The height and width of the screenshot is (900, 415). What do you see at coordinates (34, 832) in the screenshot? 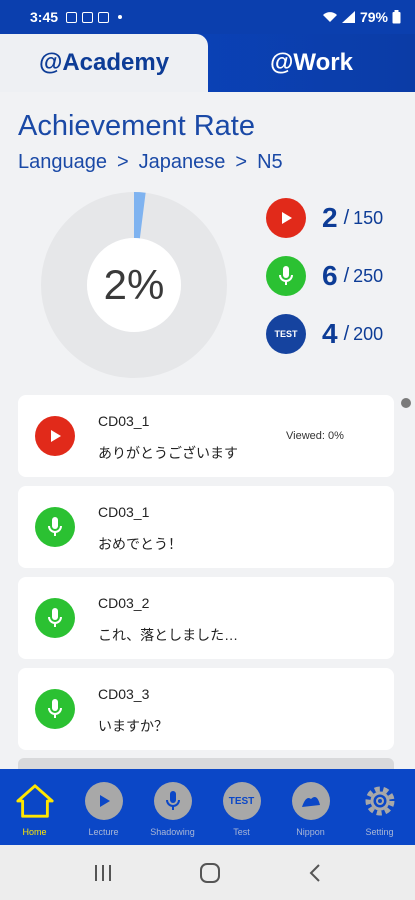
I see `nav-label: Home` at bounding box center [34, 832].